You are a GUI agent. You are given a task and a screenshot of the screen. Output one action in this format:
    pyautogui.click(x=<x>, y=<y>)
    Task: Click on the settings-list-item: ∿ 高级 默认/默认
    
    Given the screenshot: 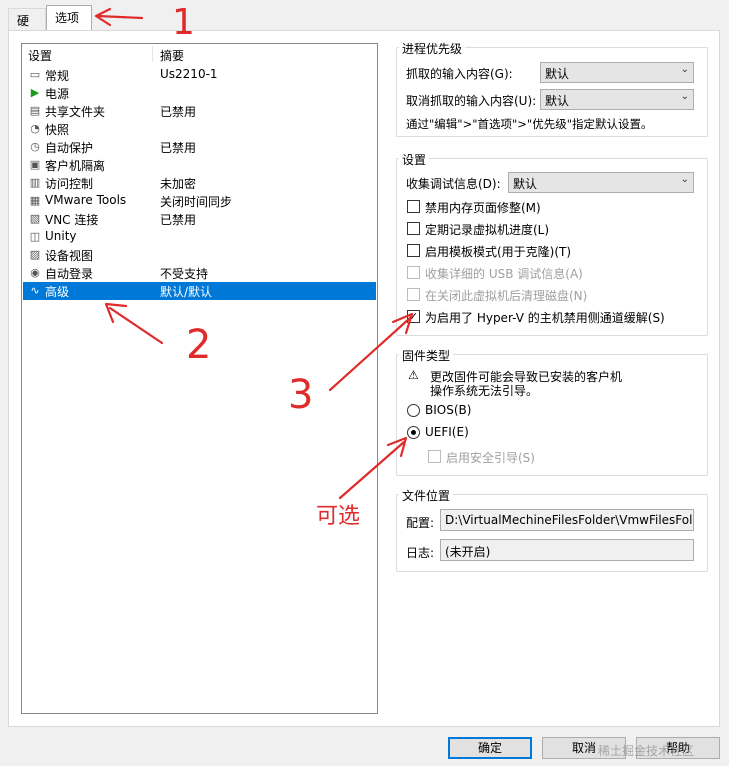 What is the action you would take?
    pyautogui.click(x=199, y=291)
    